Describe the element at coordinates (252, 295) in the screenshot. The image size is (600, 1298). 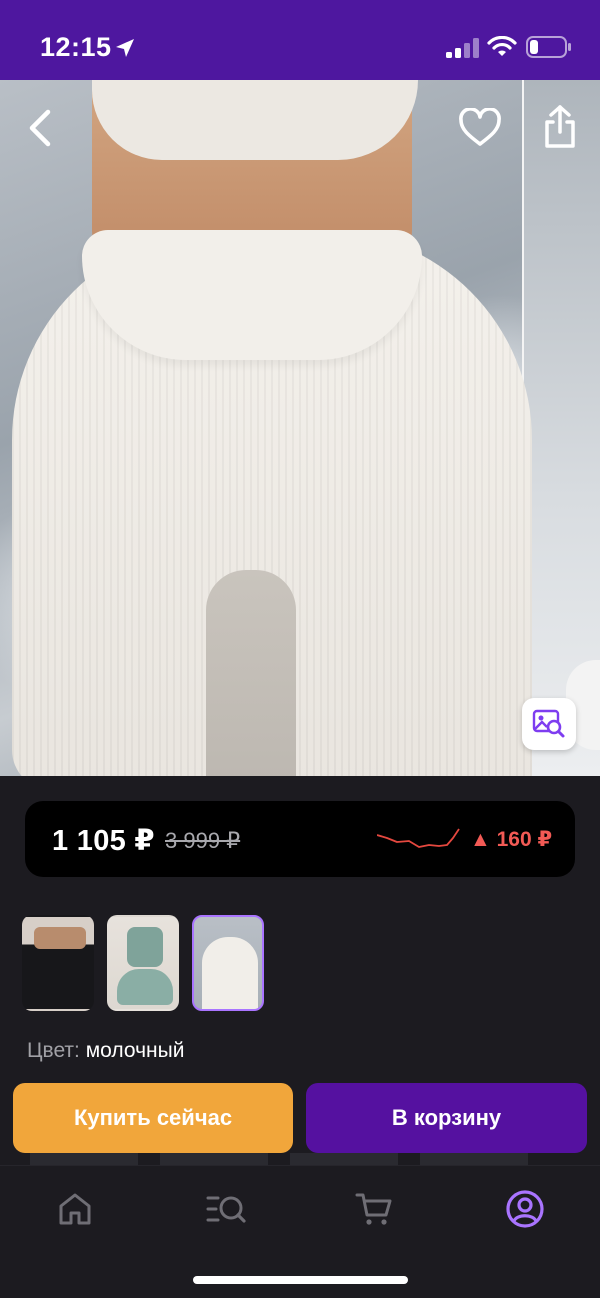
I see `leggings-waistband` at that location.